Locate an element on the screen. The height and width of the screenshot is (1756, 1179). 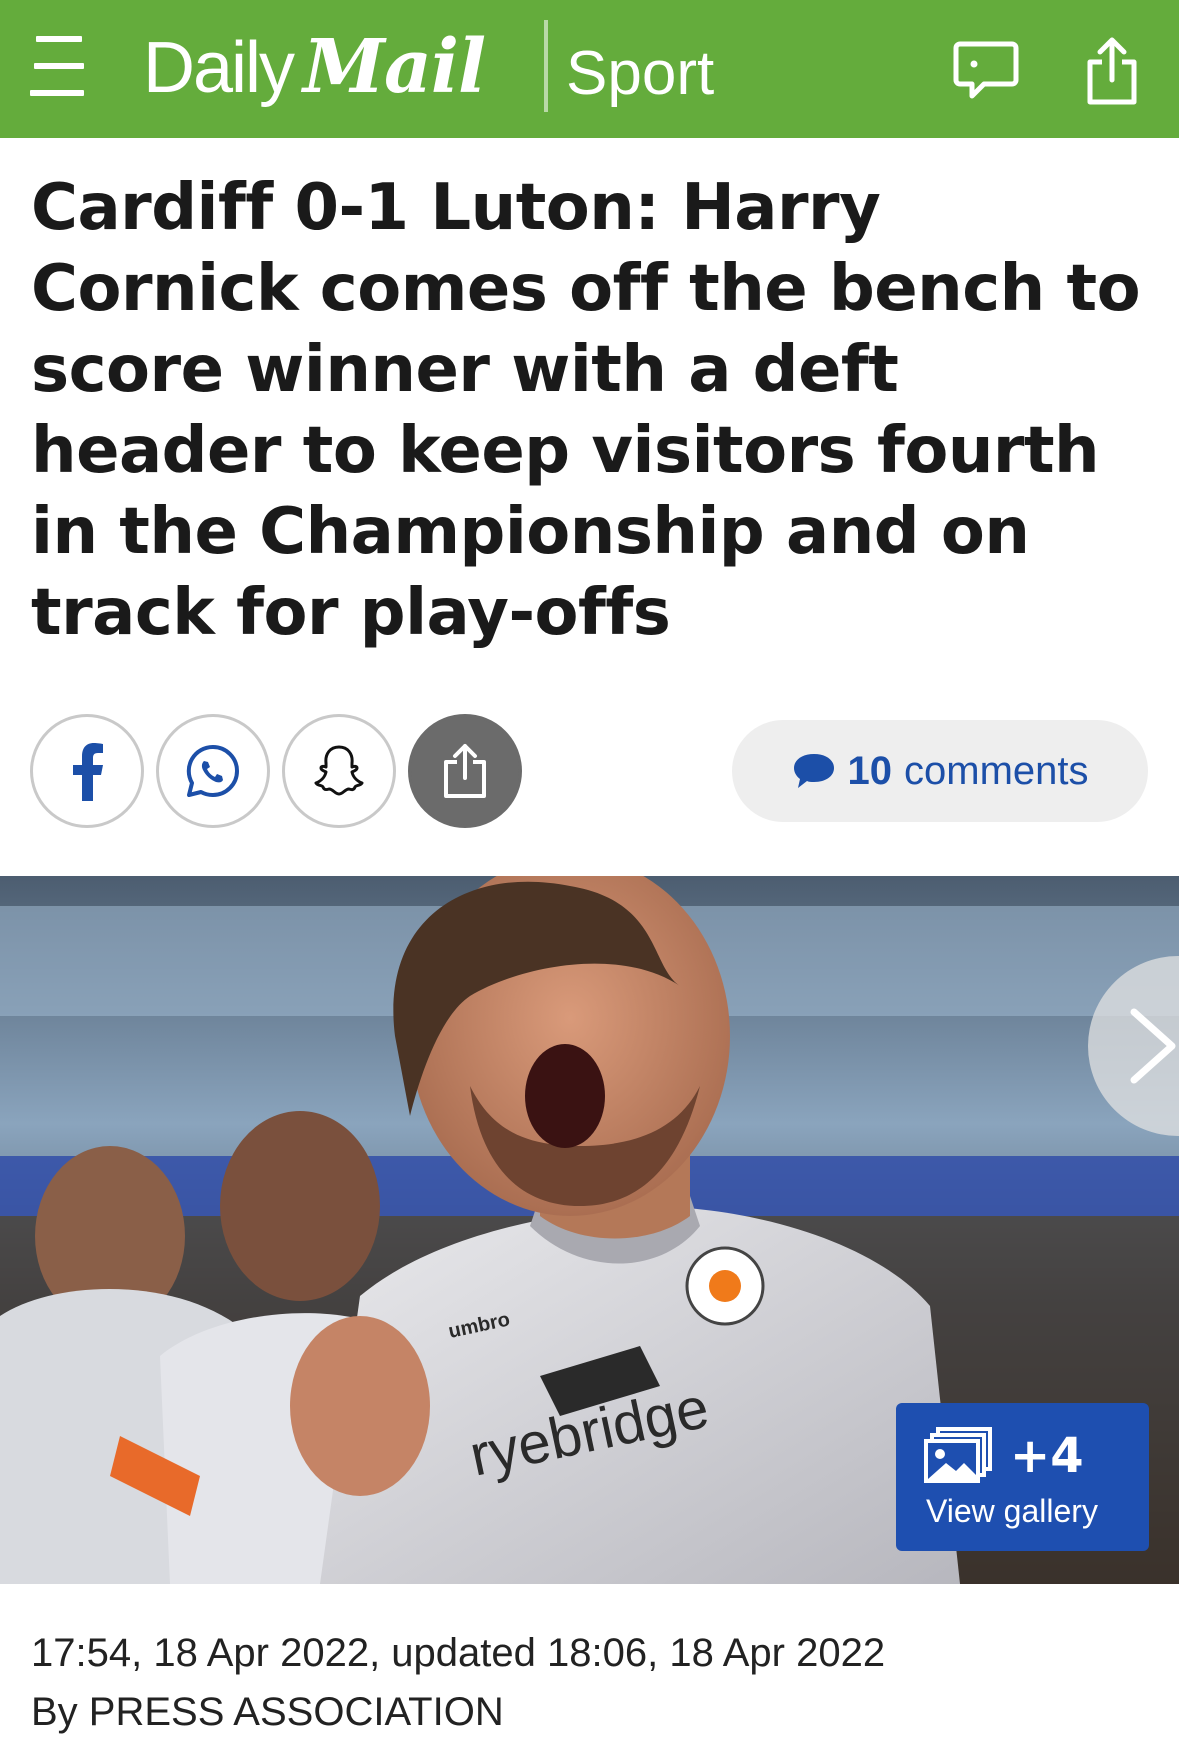
social-share-row is located at coordinates (276, 771).